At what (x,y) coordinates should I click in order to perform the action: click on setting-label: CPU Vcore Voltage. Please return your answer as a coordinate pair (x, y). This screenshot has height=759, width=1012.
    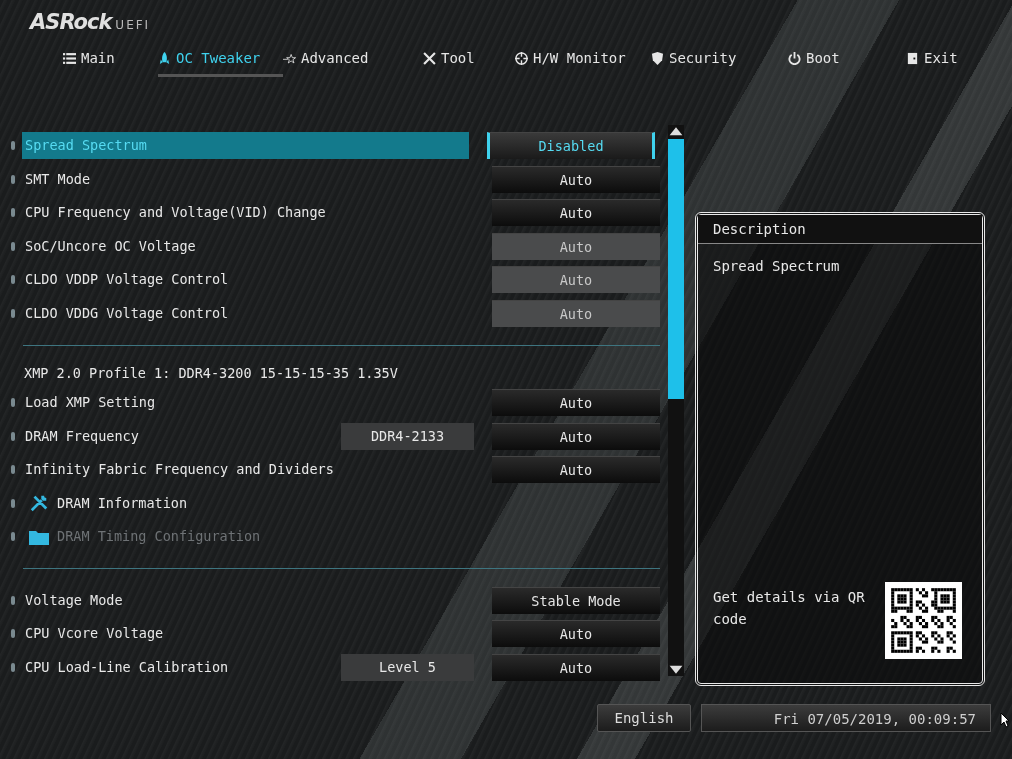
    Looking at the image, I should click on (257, 634).